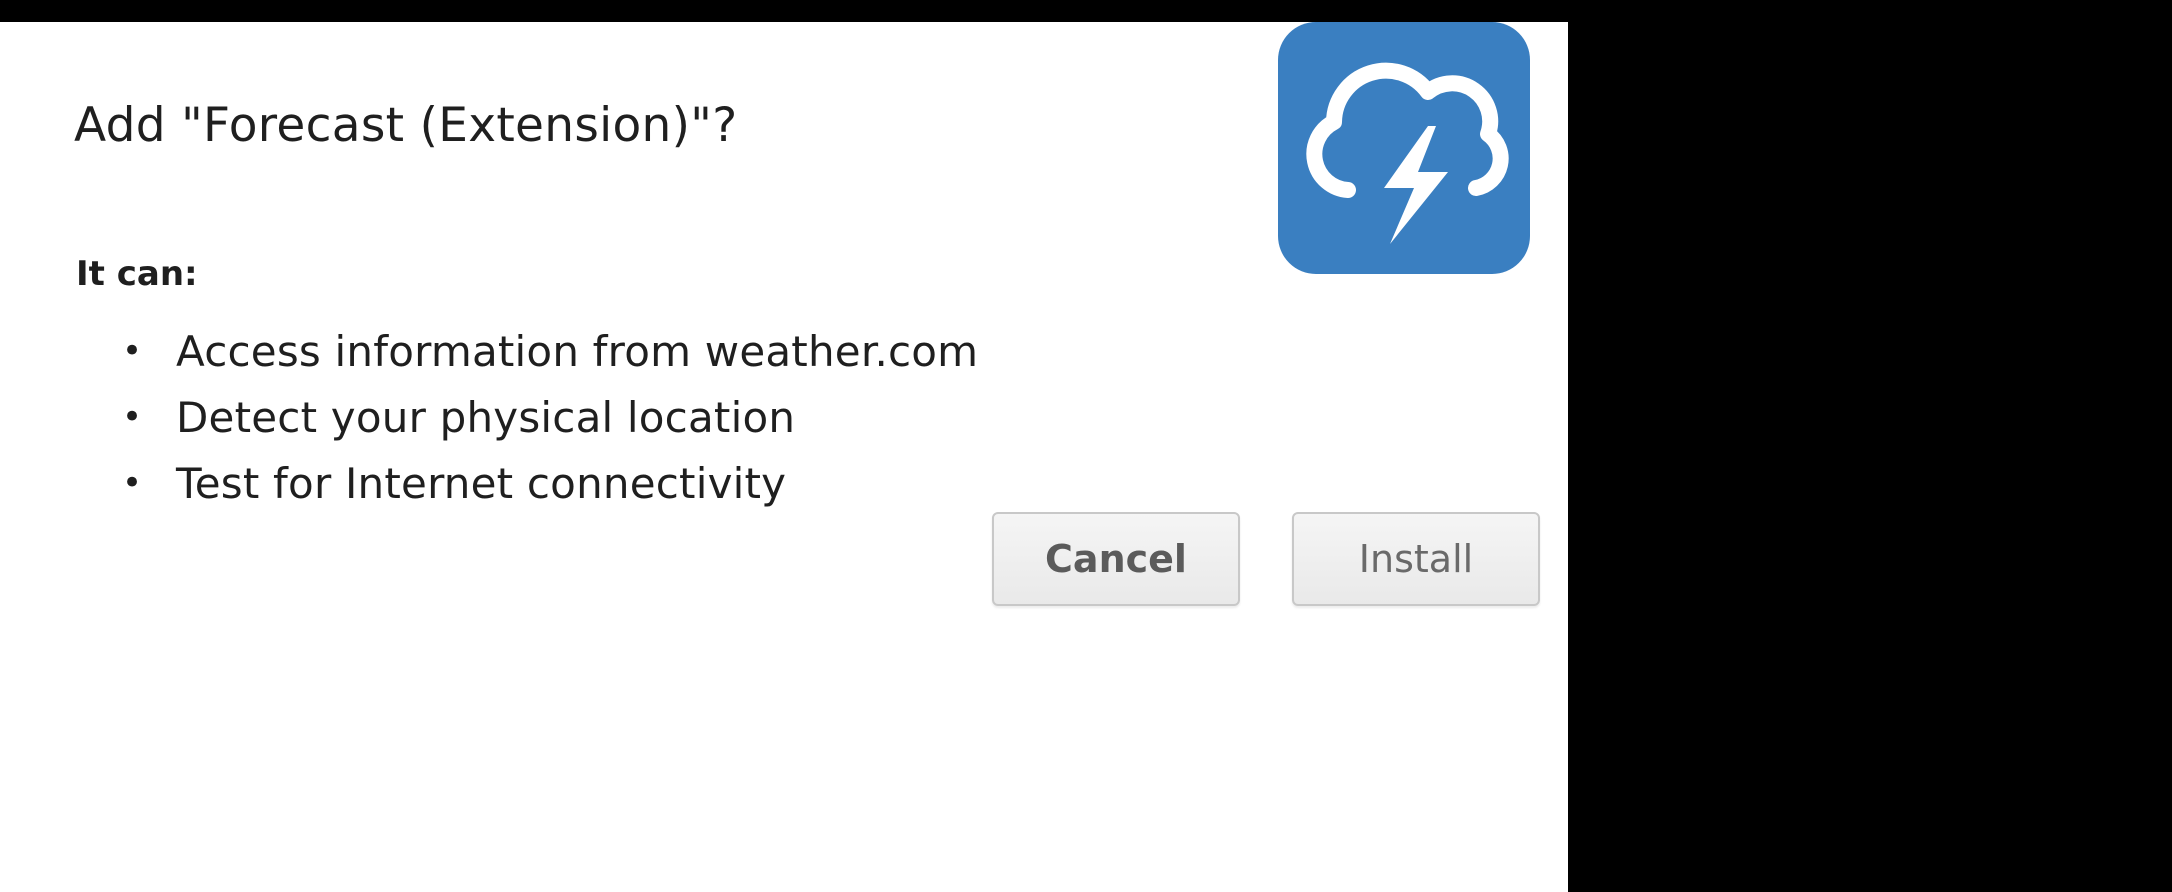 The width and height of the screenshot is (2172, 892). What do you see at coordinates (577, 351) in the screenshot?
I see `permission-text: Access information from weather.com` at bounding box center [577, 351].